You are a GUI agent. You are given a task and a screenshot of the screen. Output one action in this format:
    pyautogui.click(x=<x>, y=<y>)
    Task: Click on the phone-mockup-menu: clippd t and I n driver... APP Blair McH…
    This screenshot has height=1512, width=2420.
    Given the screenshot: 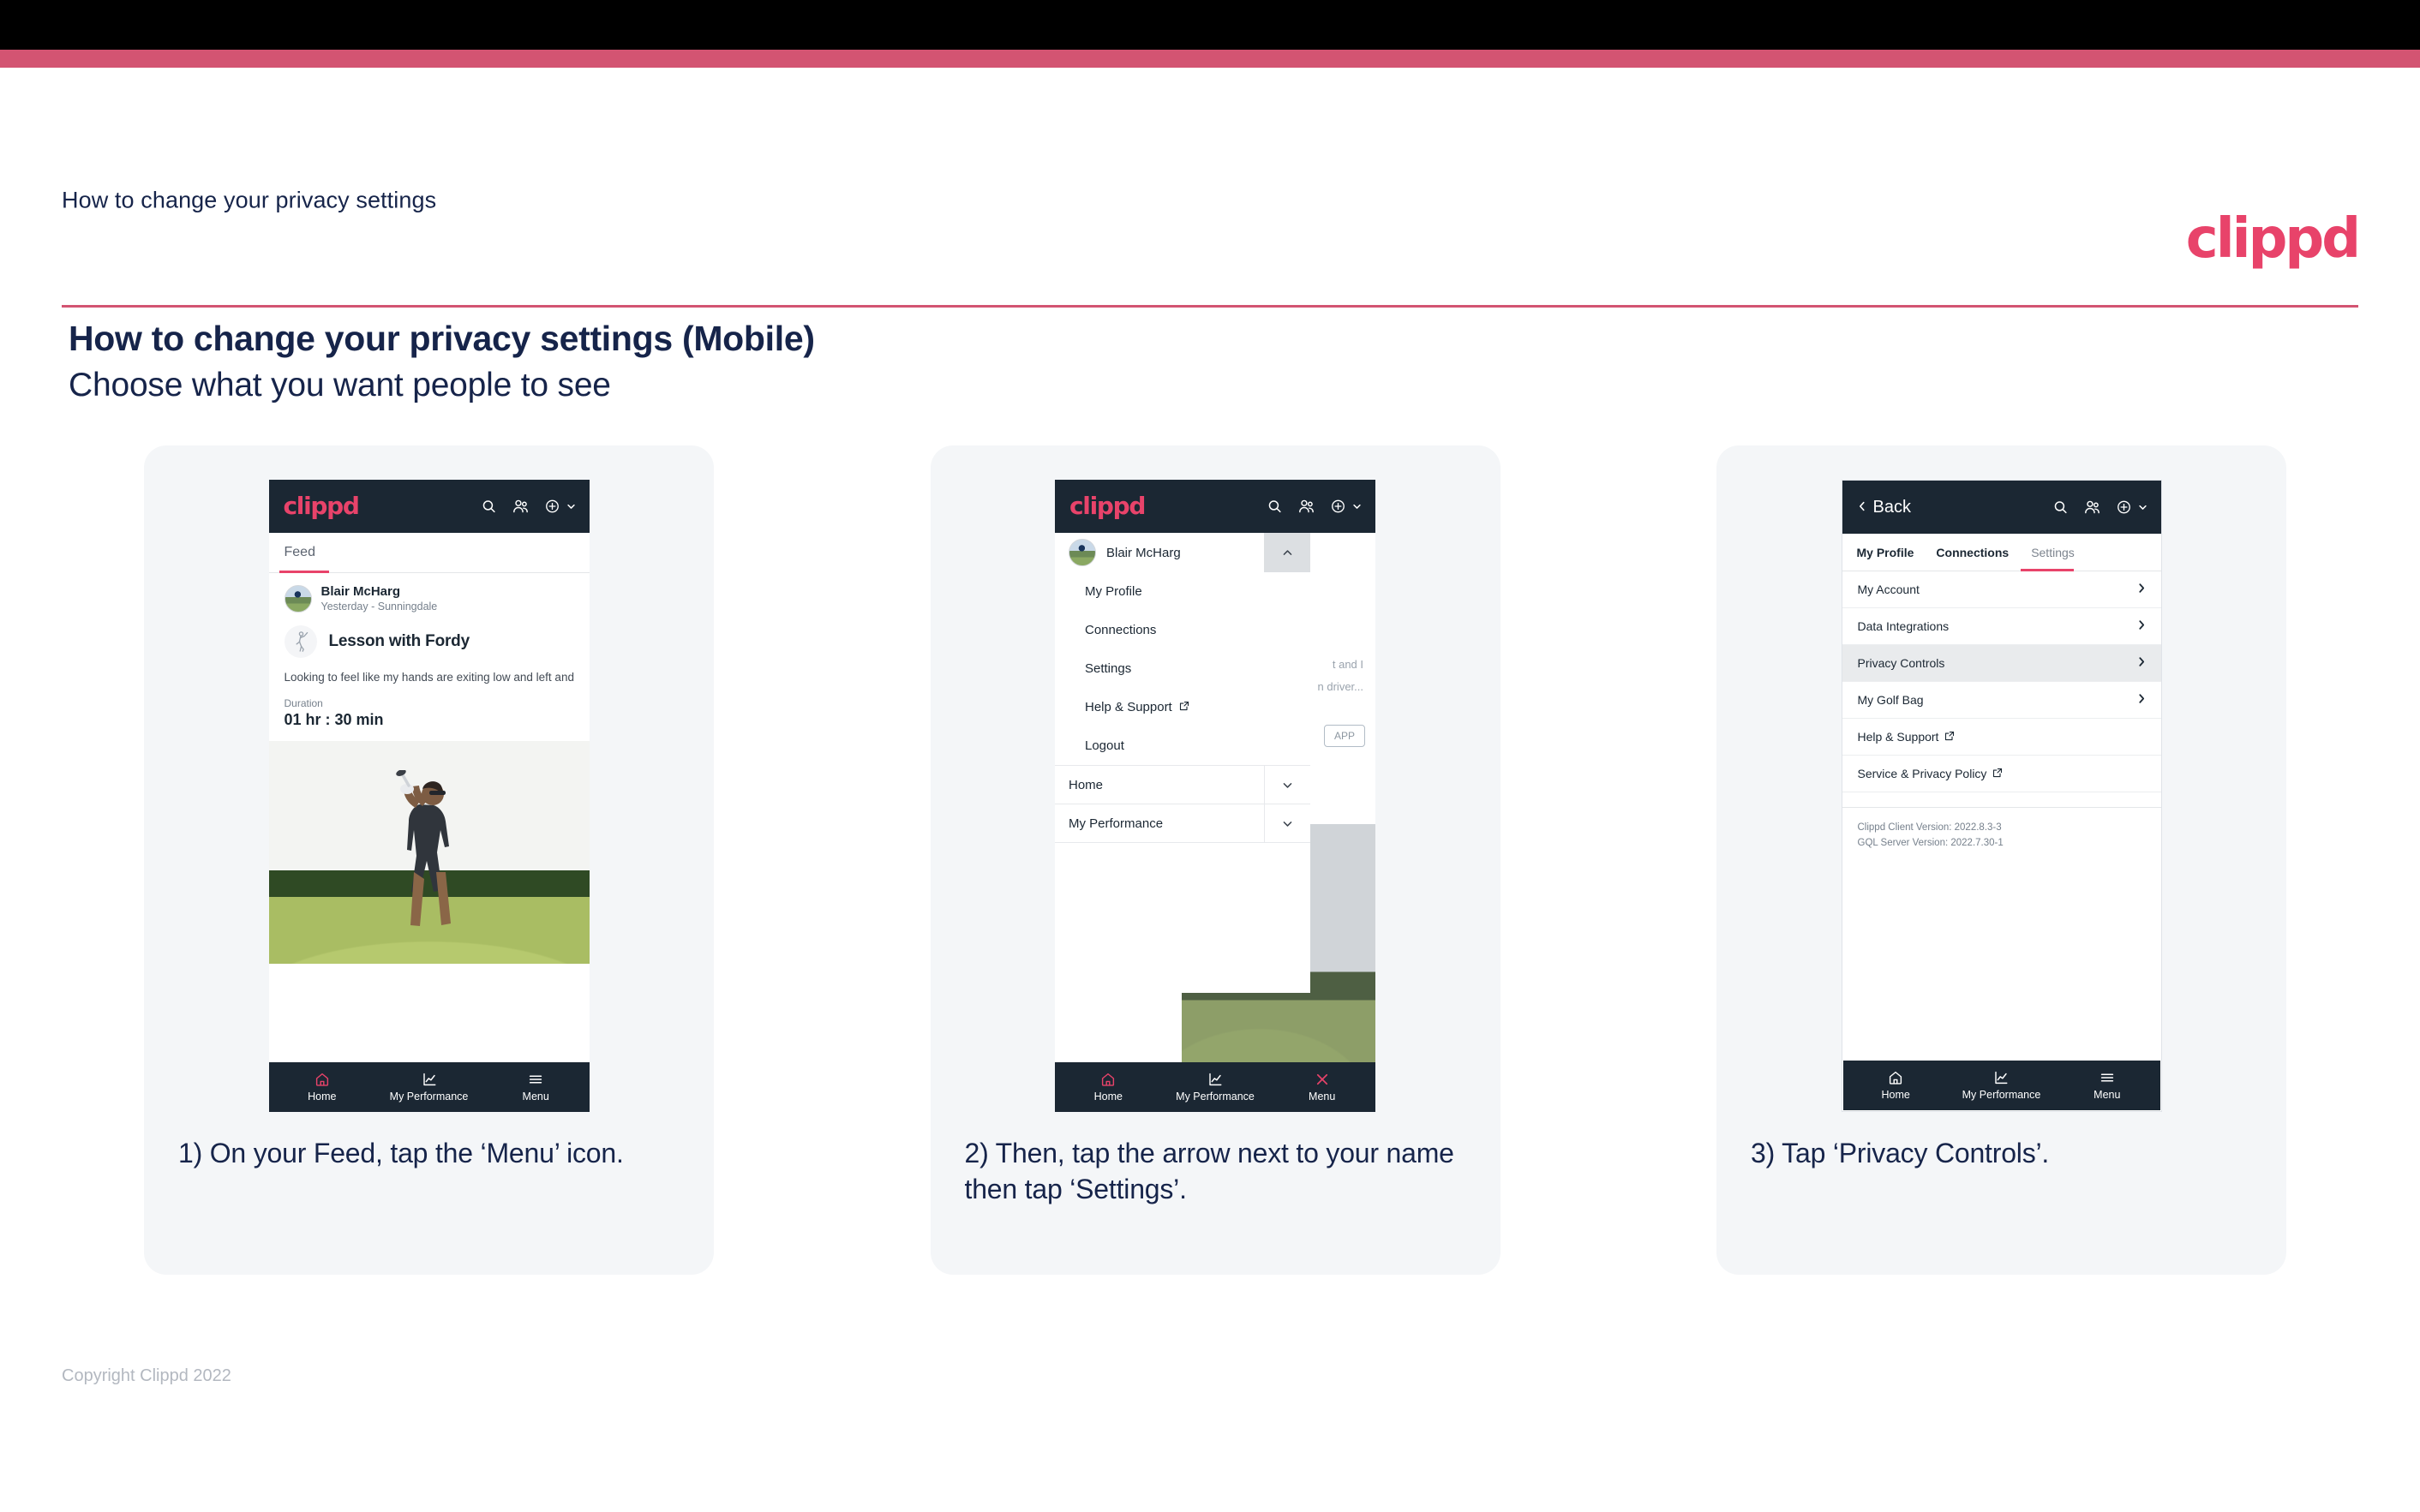 What is the action you would take?
    pyautogui.click(x=1215, y=796)
    